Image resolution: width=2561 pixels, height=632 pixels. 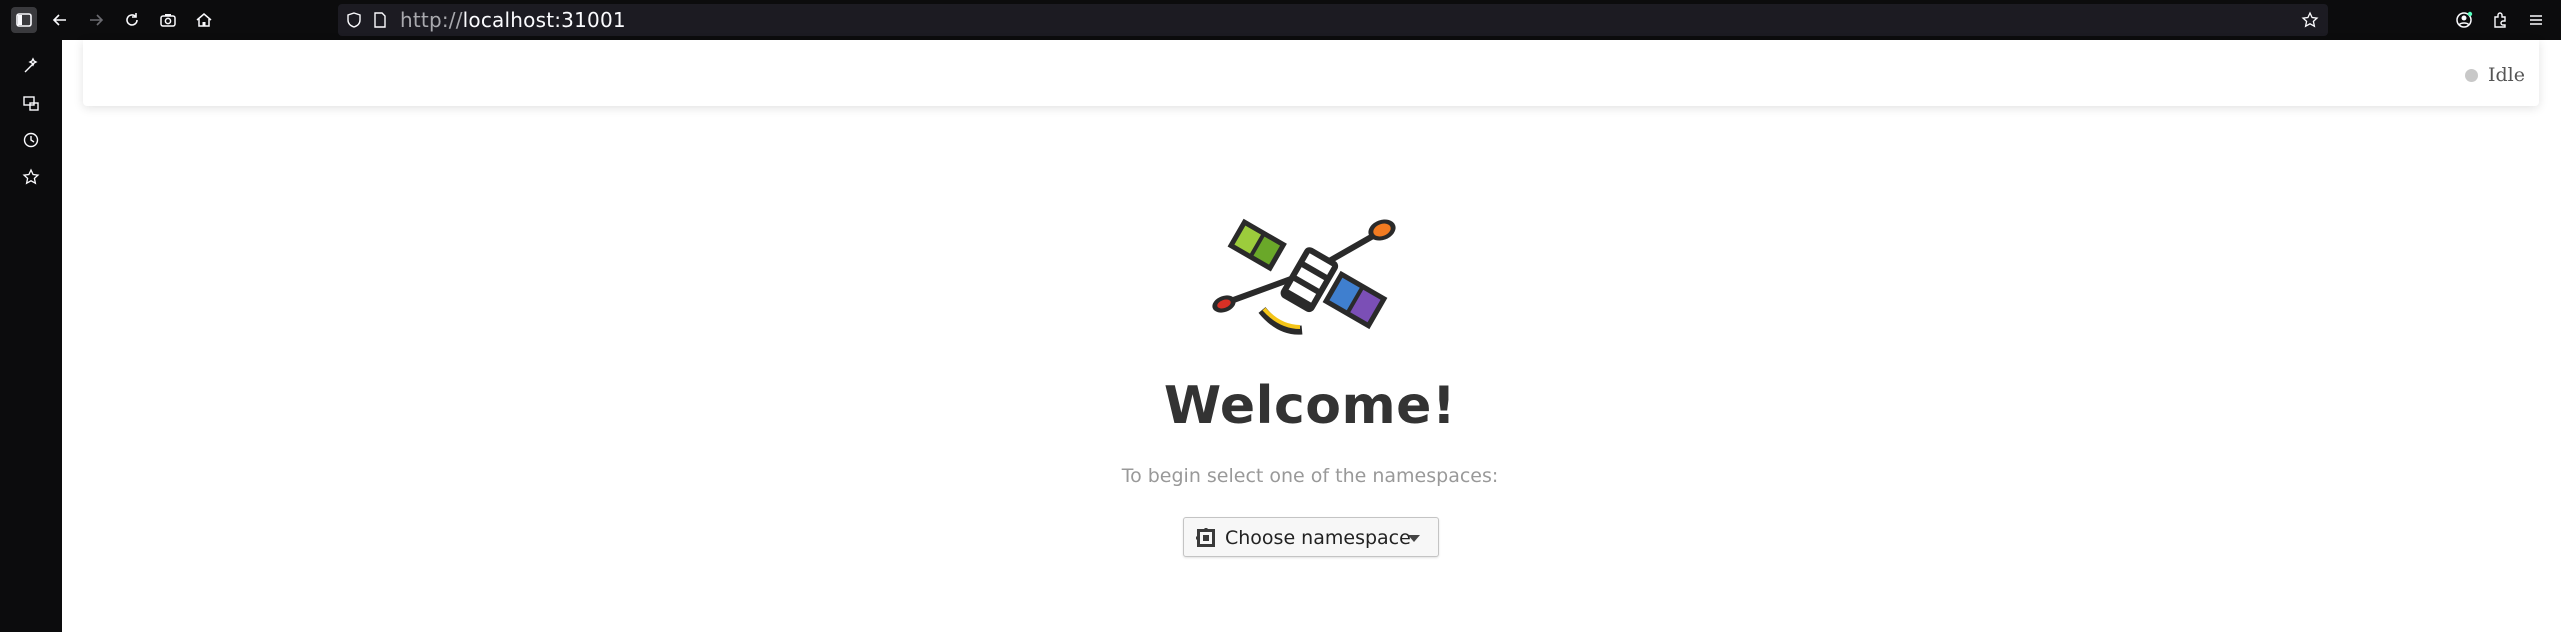 What do you see at coordinates (2500, 20) in the screenshot?
I see `extensions-icon` at bounding box center [2500, 20].